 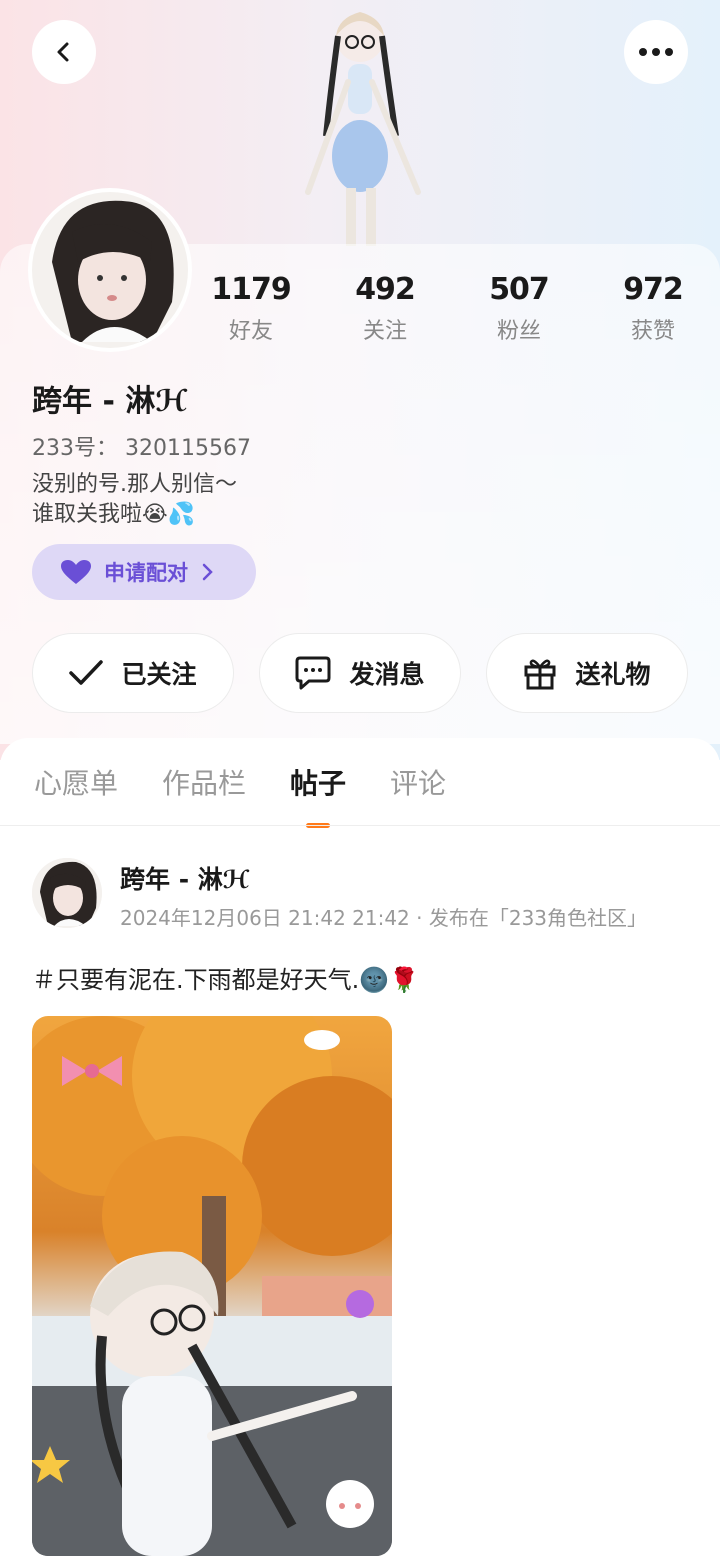 I want to click on avatar-photo, so click(x=110, y=270).